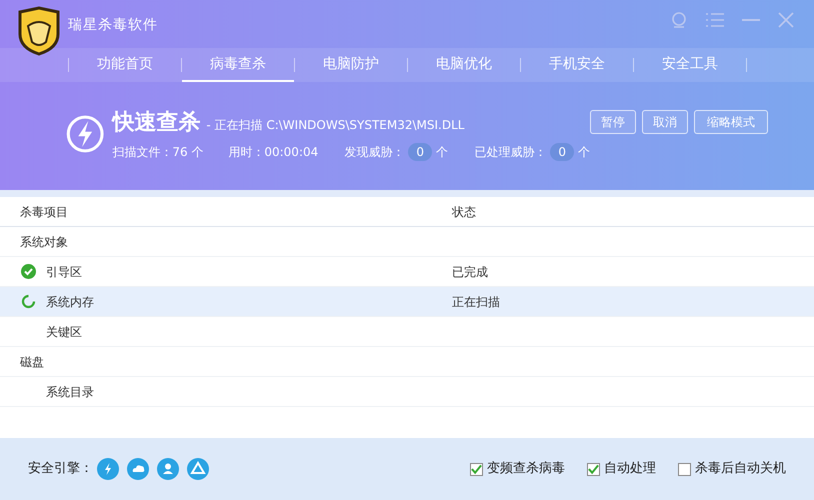 This screenshot has width=814, height=500. What do you see at coordinates (476, 302) in the screenshot?
I see `status-text: 正在扫描` at bounding box center [476, 302].